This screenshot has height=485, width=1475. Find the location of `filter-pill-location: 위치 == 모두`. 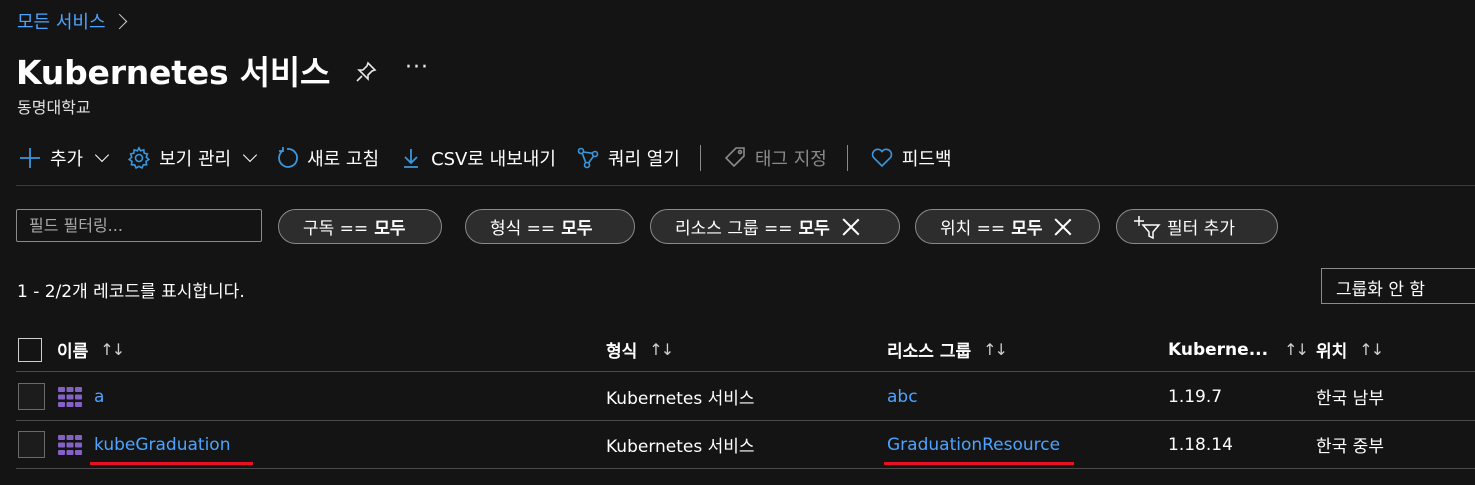

filter-pill-location: 위치 == 모두 is located at coordinates (1007, 226).